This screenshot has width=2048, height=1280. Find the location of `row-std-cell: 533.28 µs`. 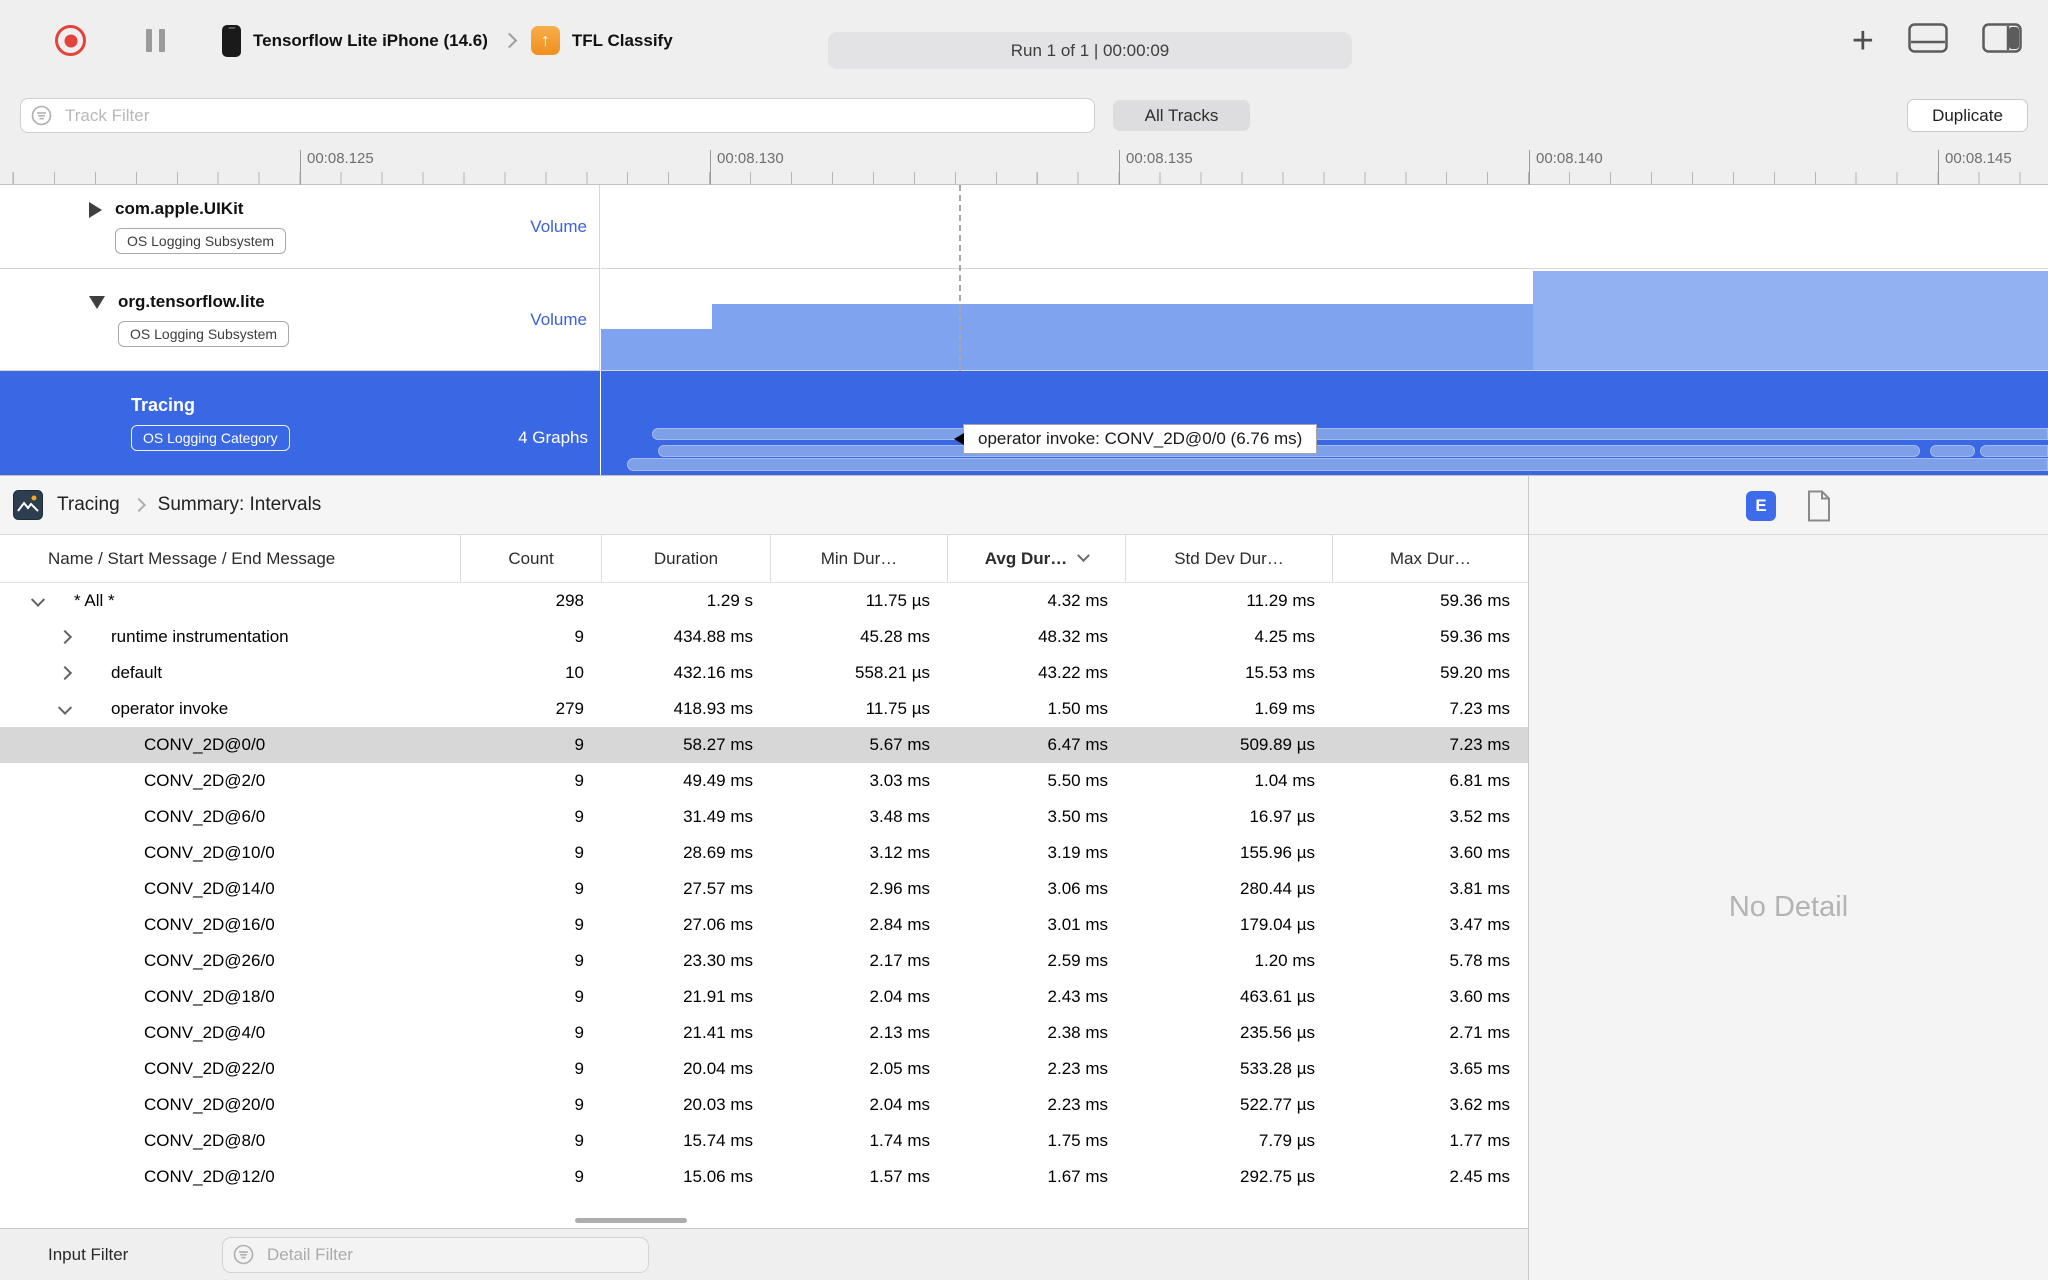

row-std-cell: 533.28 µs is located at coordinates (1277, 1068).